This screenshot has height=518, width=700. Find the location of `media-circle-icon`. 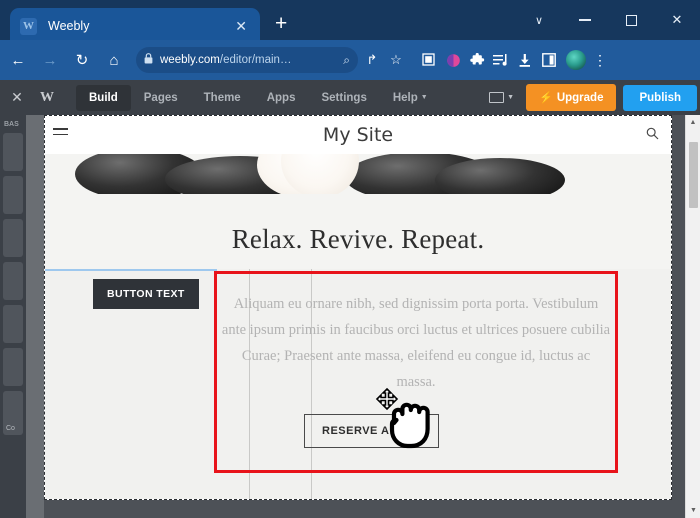

media-circle-icon is located at coordinates (453, 60).